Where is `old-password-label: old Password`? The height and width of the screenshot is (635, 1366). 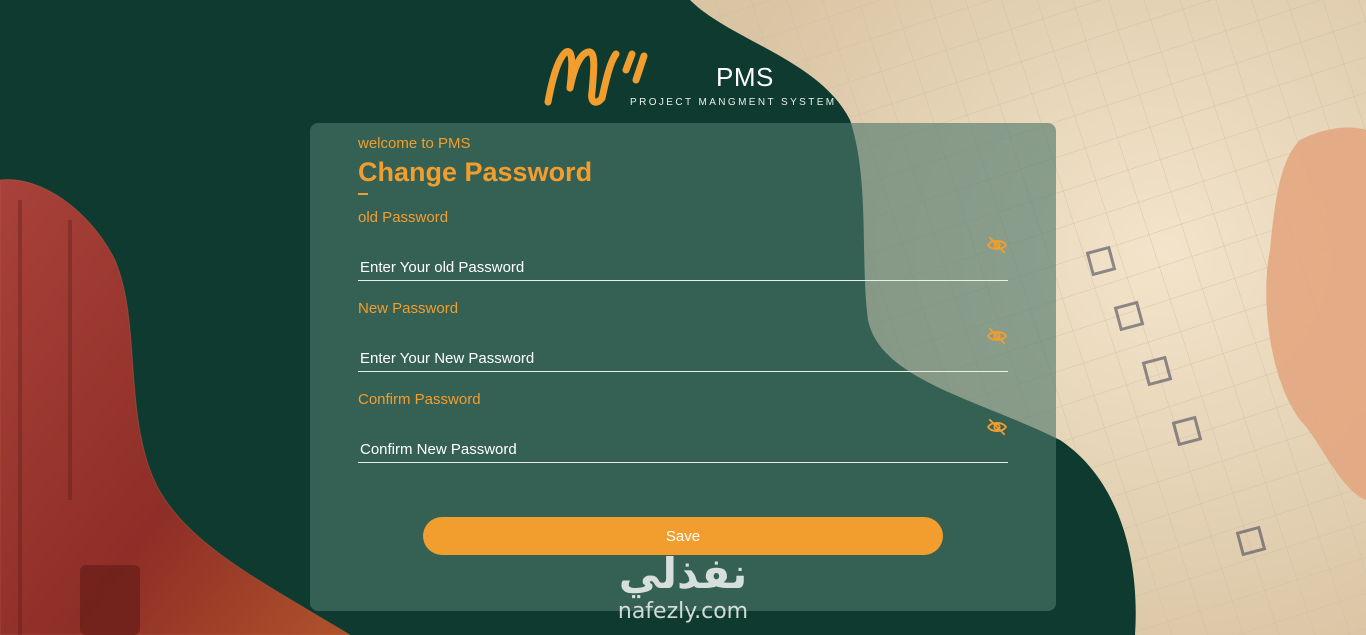 old-password-label: old Password is located at coordinates (403, 217).